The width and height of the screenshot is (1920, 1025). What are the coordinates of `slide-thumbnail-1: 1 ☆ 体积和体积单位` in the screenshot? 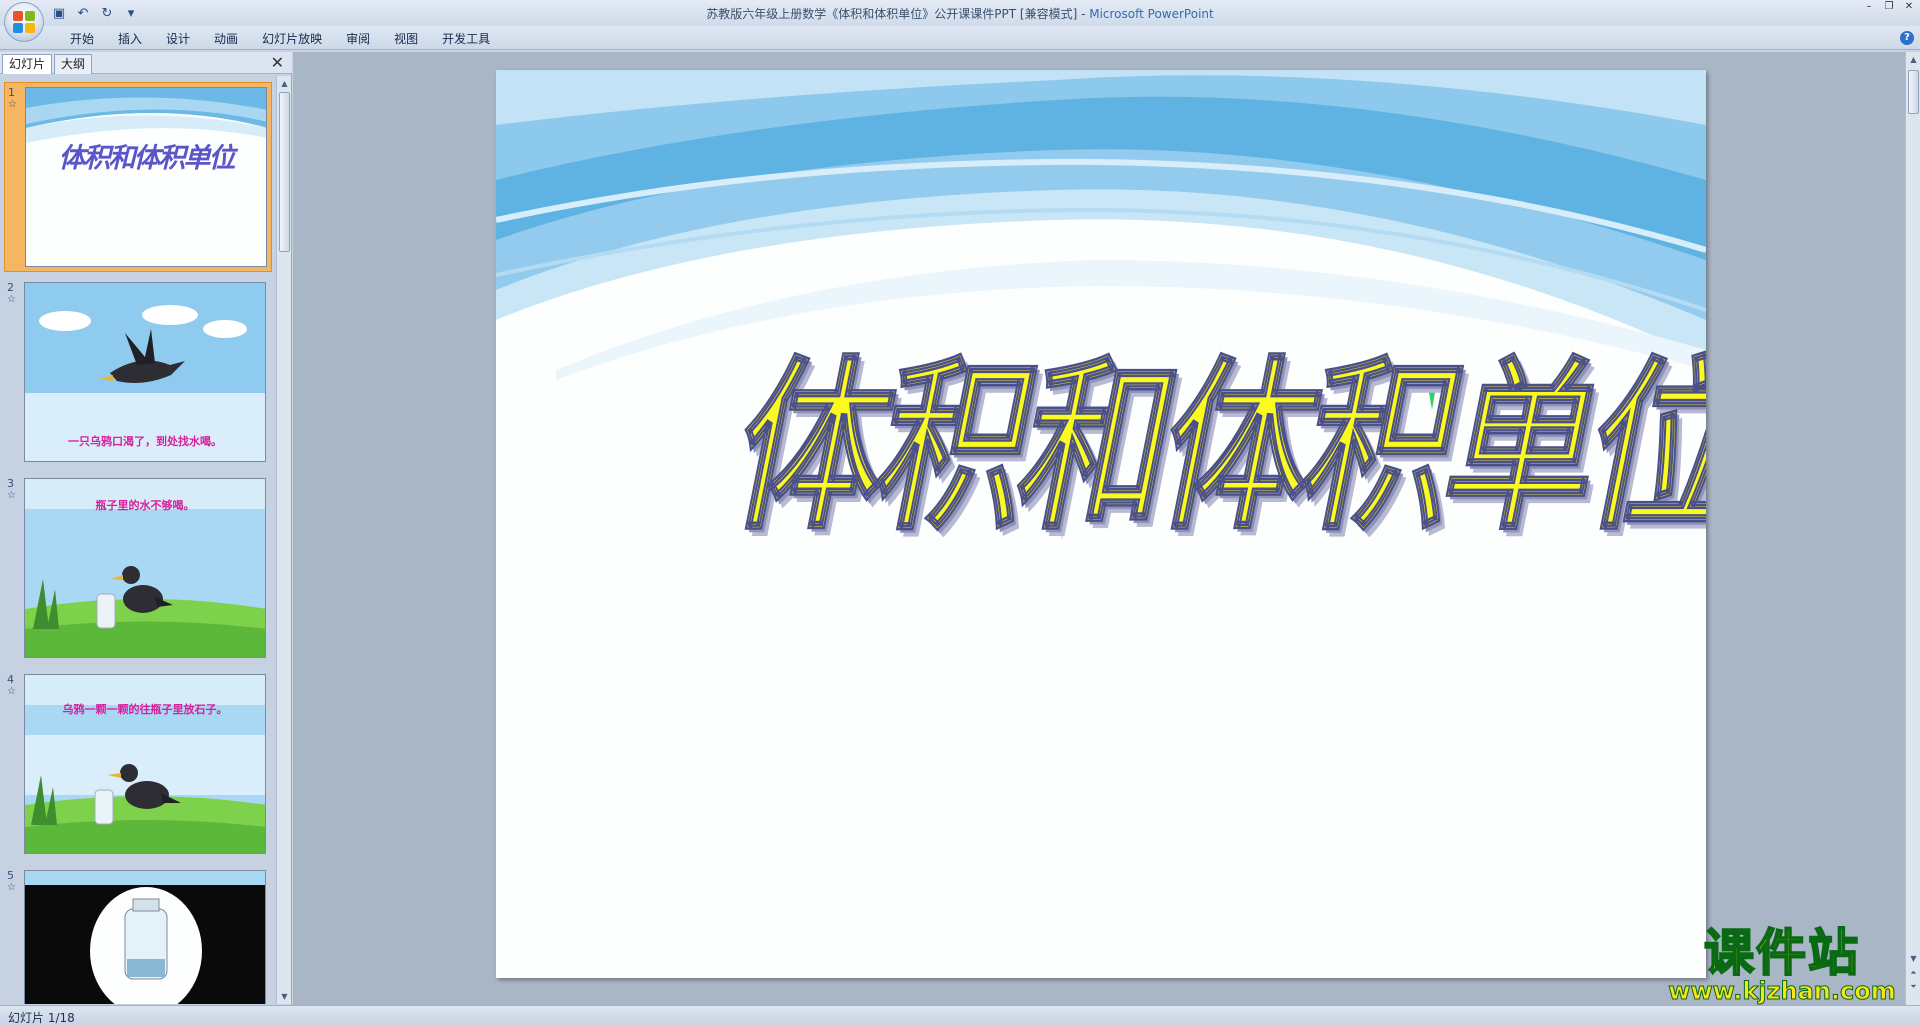 It's located at (138, 177).